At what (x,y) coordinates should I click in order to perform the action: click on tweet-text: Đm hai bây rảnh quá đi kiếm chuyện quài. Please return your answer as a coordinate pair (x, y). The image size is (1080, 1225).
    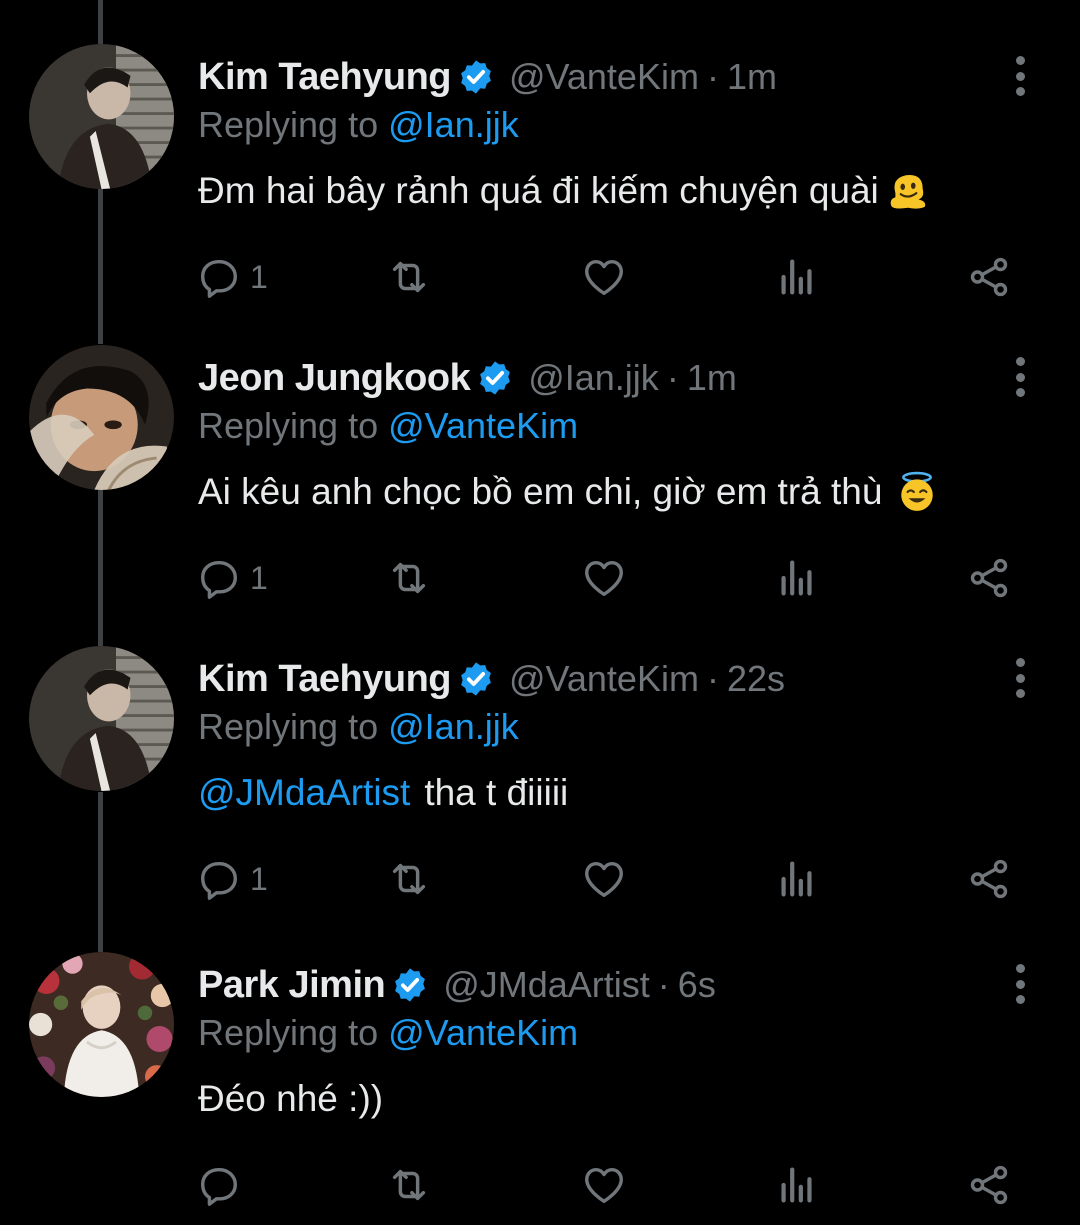
    Looking at the image, I should click on (563, 191).